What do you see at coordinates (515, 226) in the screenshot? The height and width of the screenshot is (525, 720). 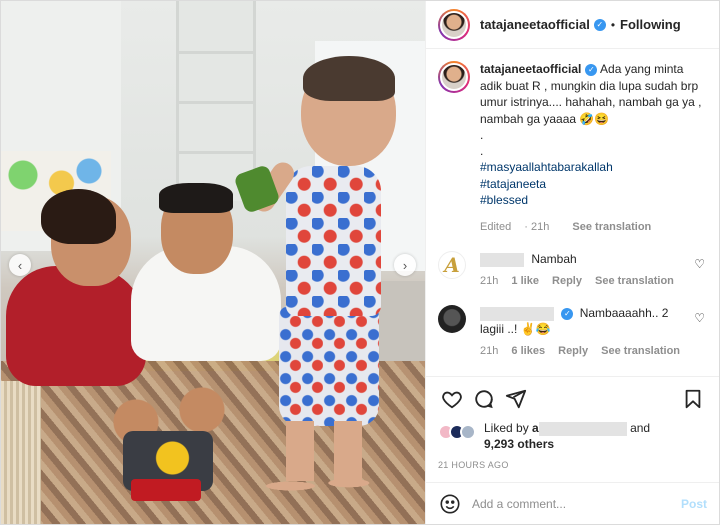 I see `caption-edited: Edited · 21h` at bounding box center [515, 226].